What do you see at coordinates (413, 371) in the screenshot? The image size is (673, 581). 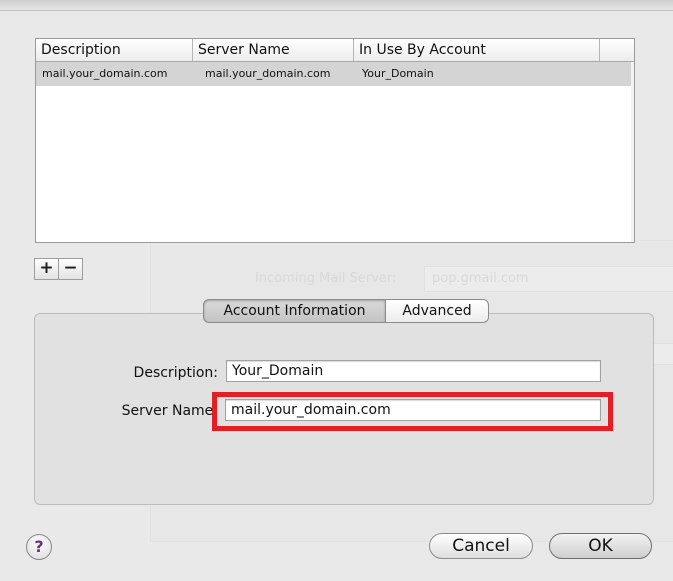 I see `description-field: Your_Domain` at bounding box center [413, 371].